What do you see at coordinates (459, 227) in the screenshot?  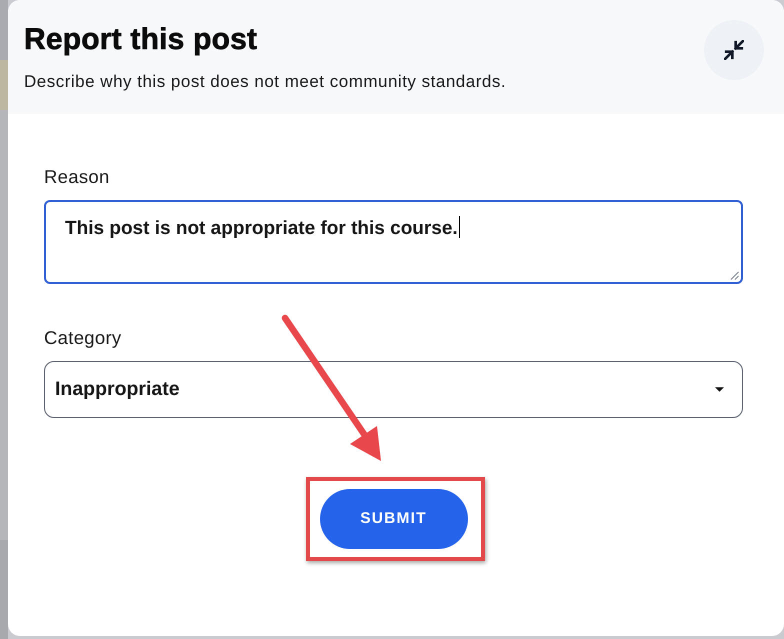 I see `text-cursor` at bounding box center [459, 227].